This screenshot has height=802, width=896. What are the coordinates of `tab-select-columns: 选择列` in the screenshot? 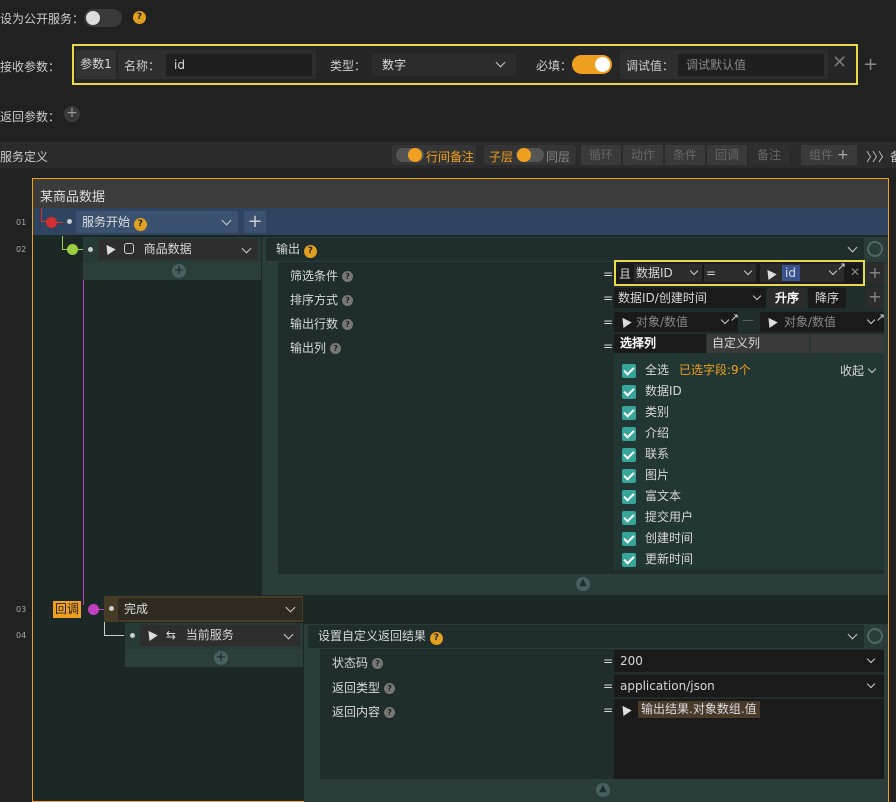 It's located at (660, 343).